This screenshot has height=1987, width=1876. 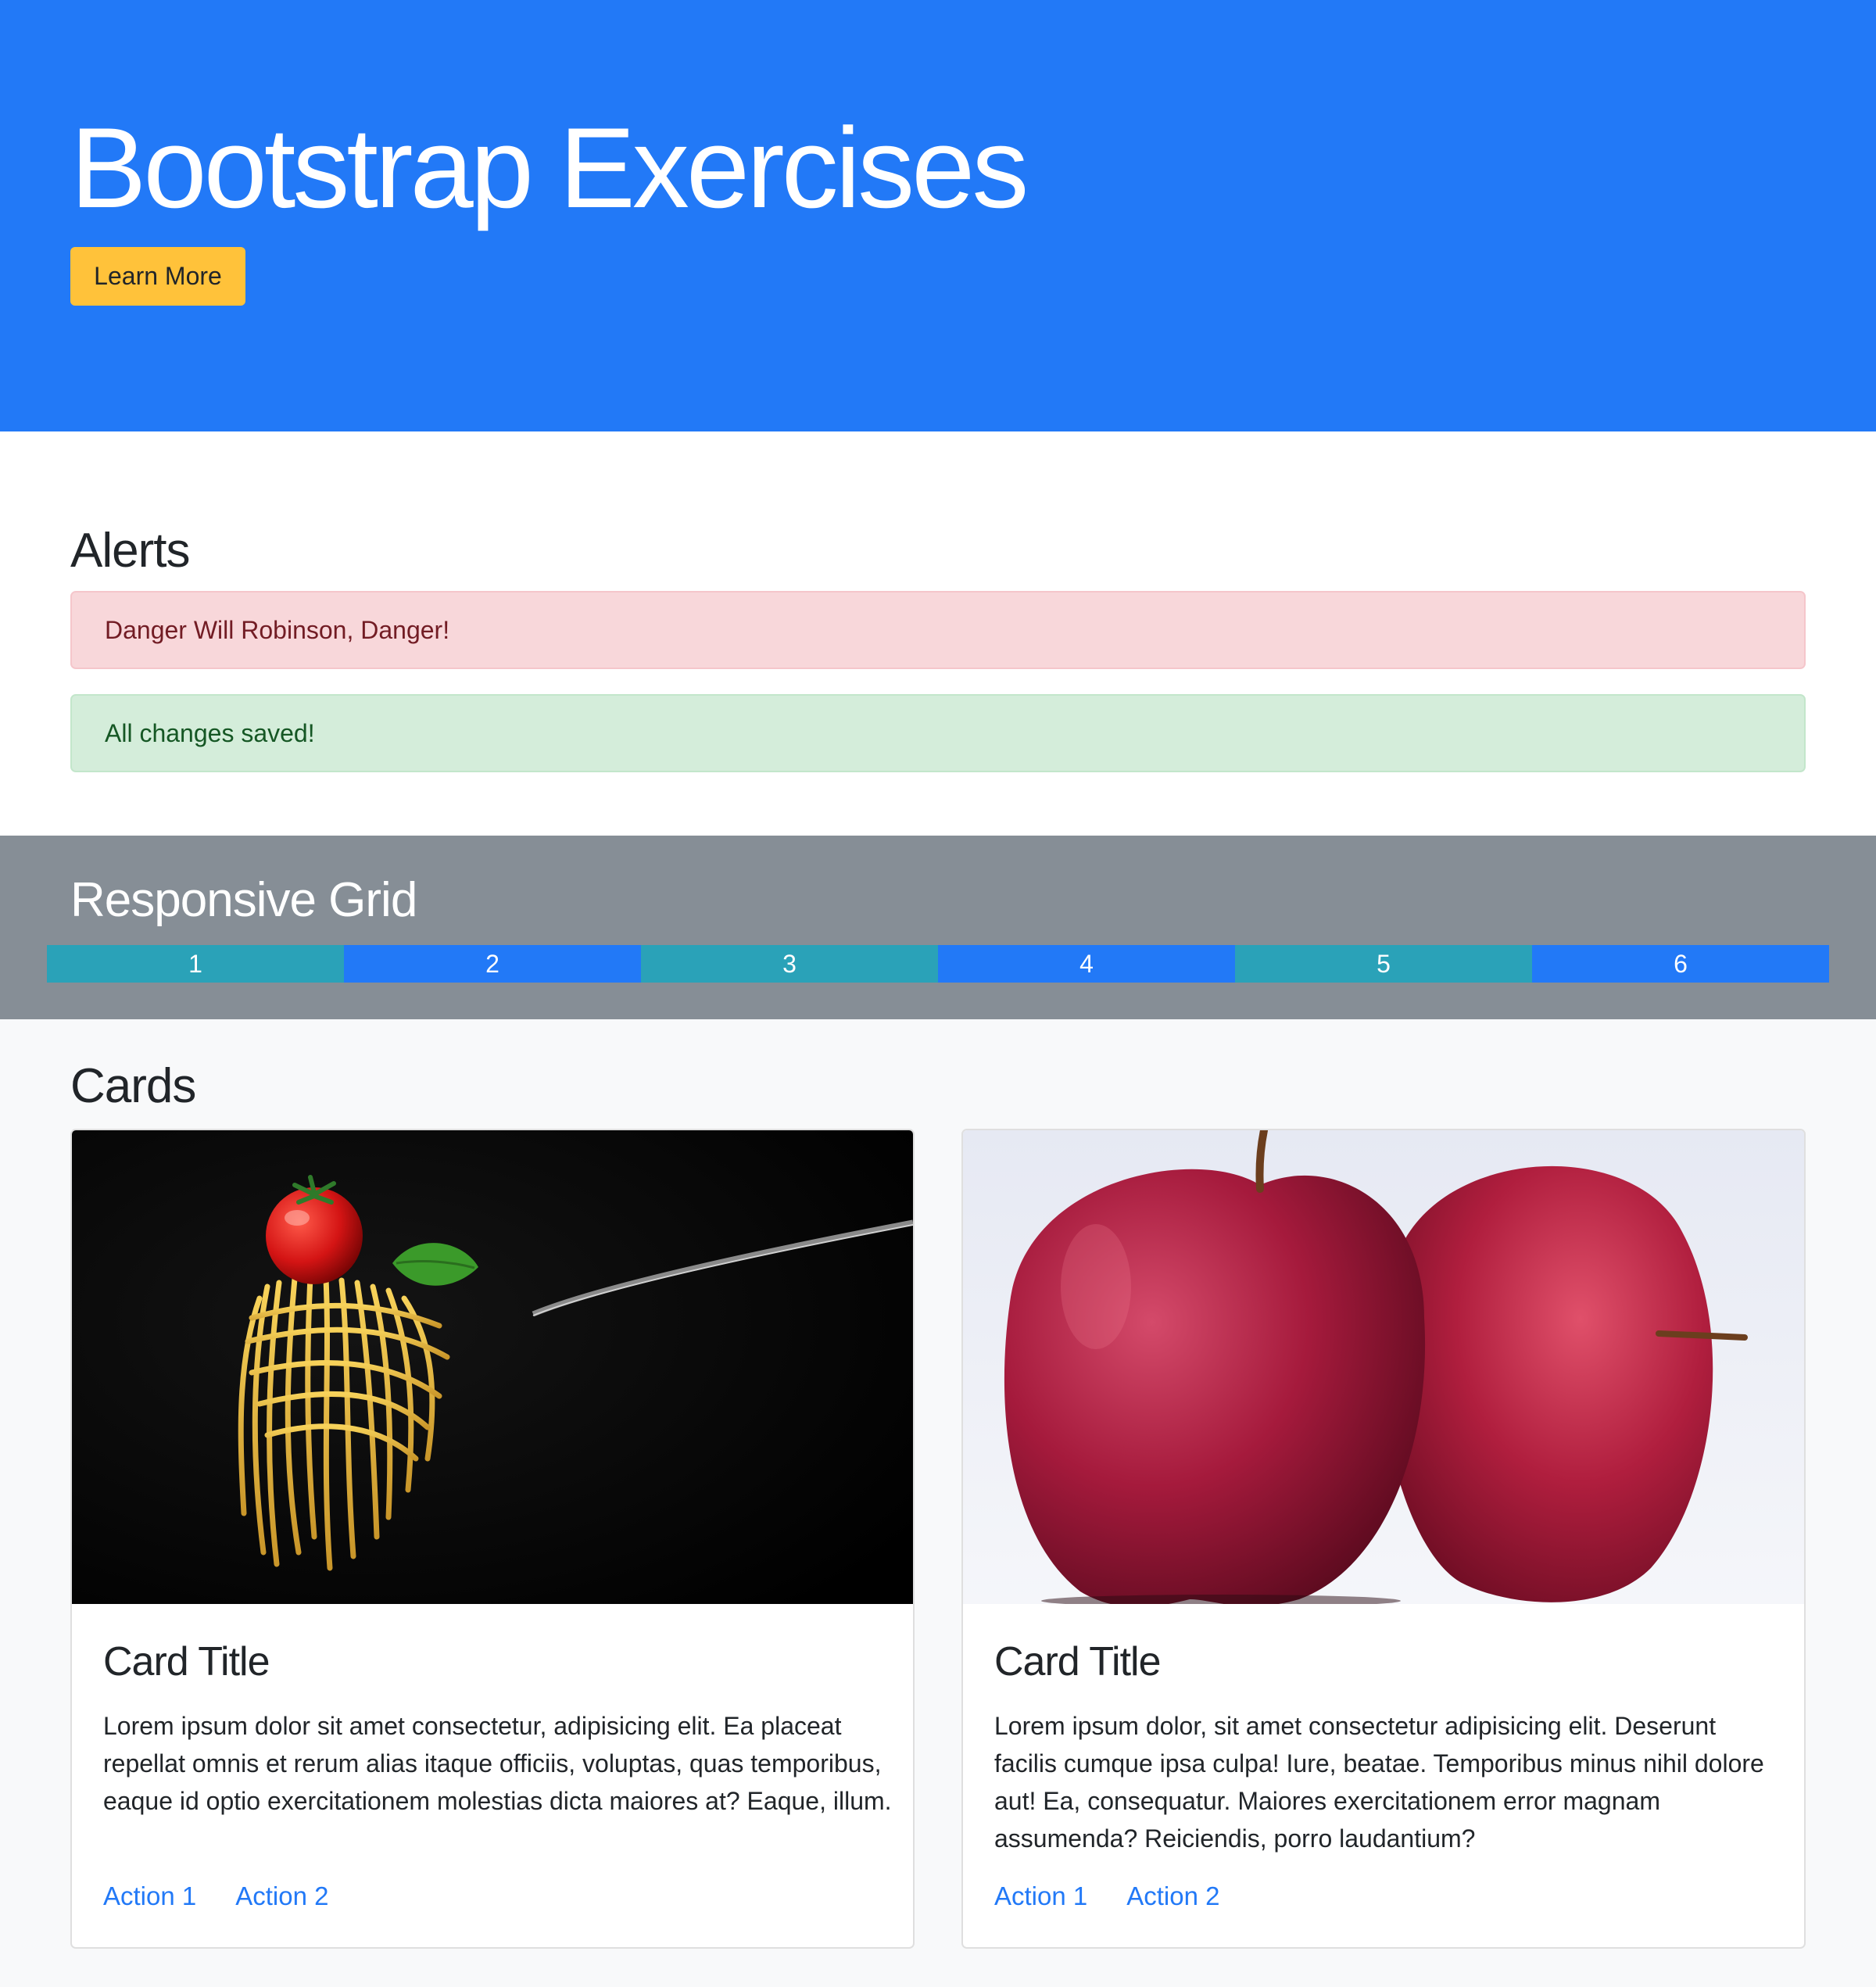 I want to click on grid-column-5: 5, so click(x=1383, y=964).